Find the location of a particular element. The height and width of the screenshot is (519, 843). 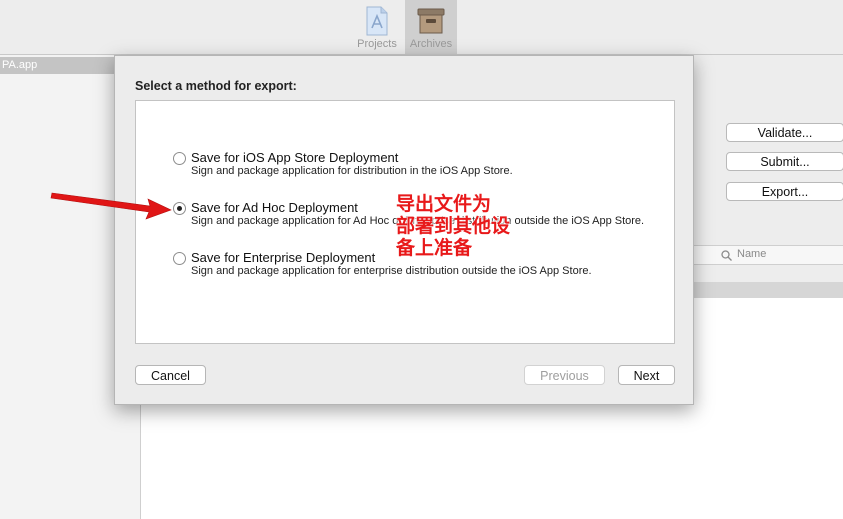

next-button: Next is located at coordinates (646, 375).